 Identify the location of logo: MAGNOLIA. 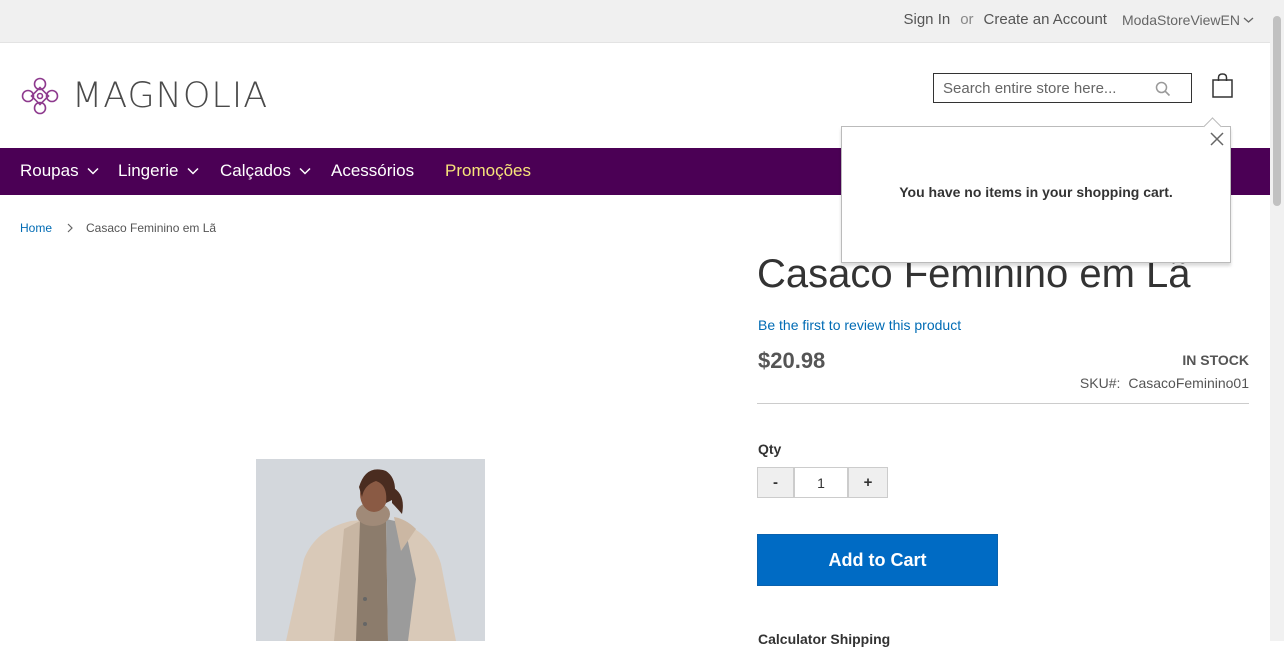
(144, 96).